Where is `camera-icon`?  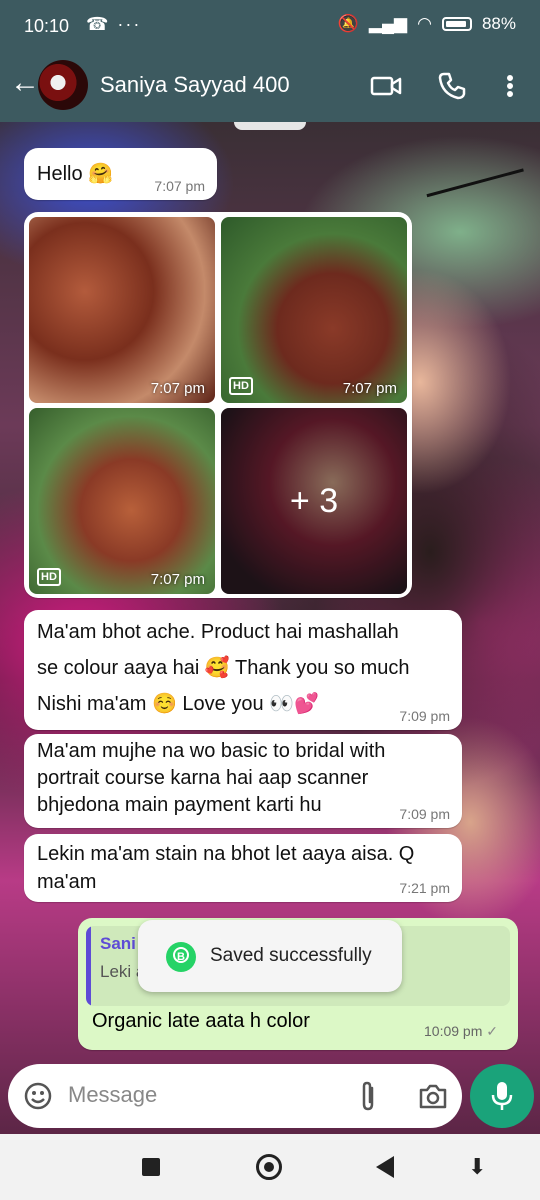 camera-icon is located at coordinates (433, 1096).